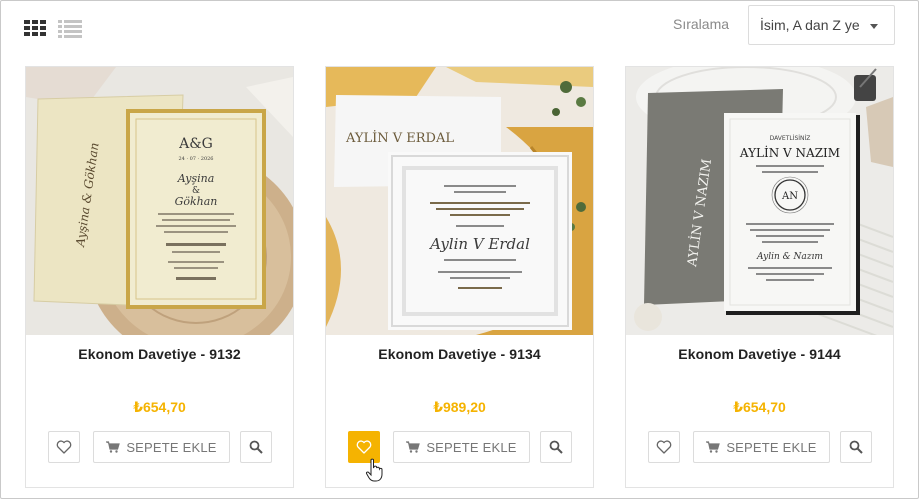 This screenshot has height=499, width=919. What do you see at coordinates (759, 354) in the screenshot?
I see `product-title: Ekonom Davetiye - 9144` at bounding box center [759, 354].